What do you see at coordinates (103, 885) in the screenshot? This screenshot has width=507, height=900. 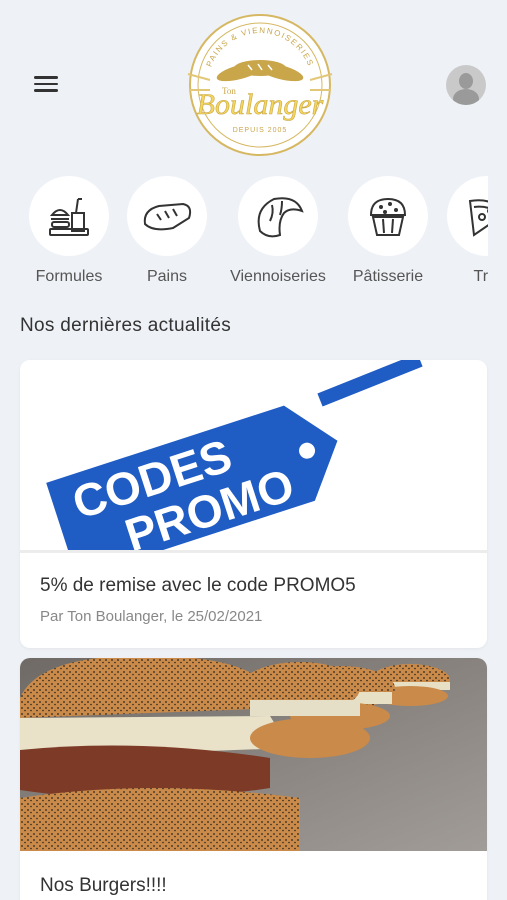 I see `news-title: Nos Burgers!!!!` at bounding box center [103, 885].